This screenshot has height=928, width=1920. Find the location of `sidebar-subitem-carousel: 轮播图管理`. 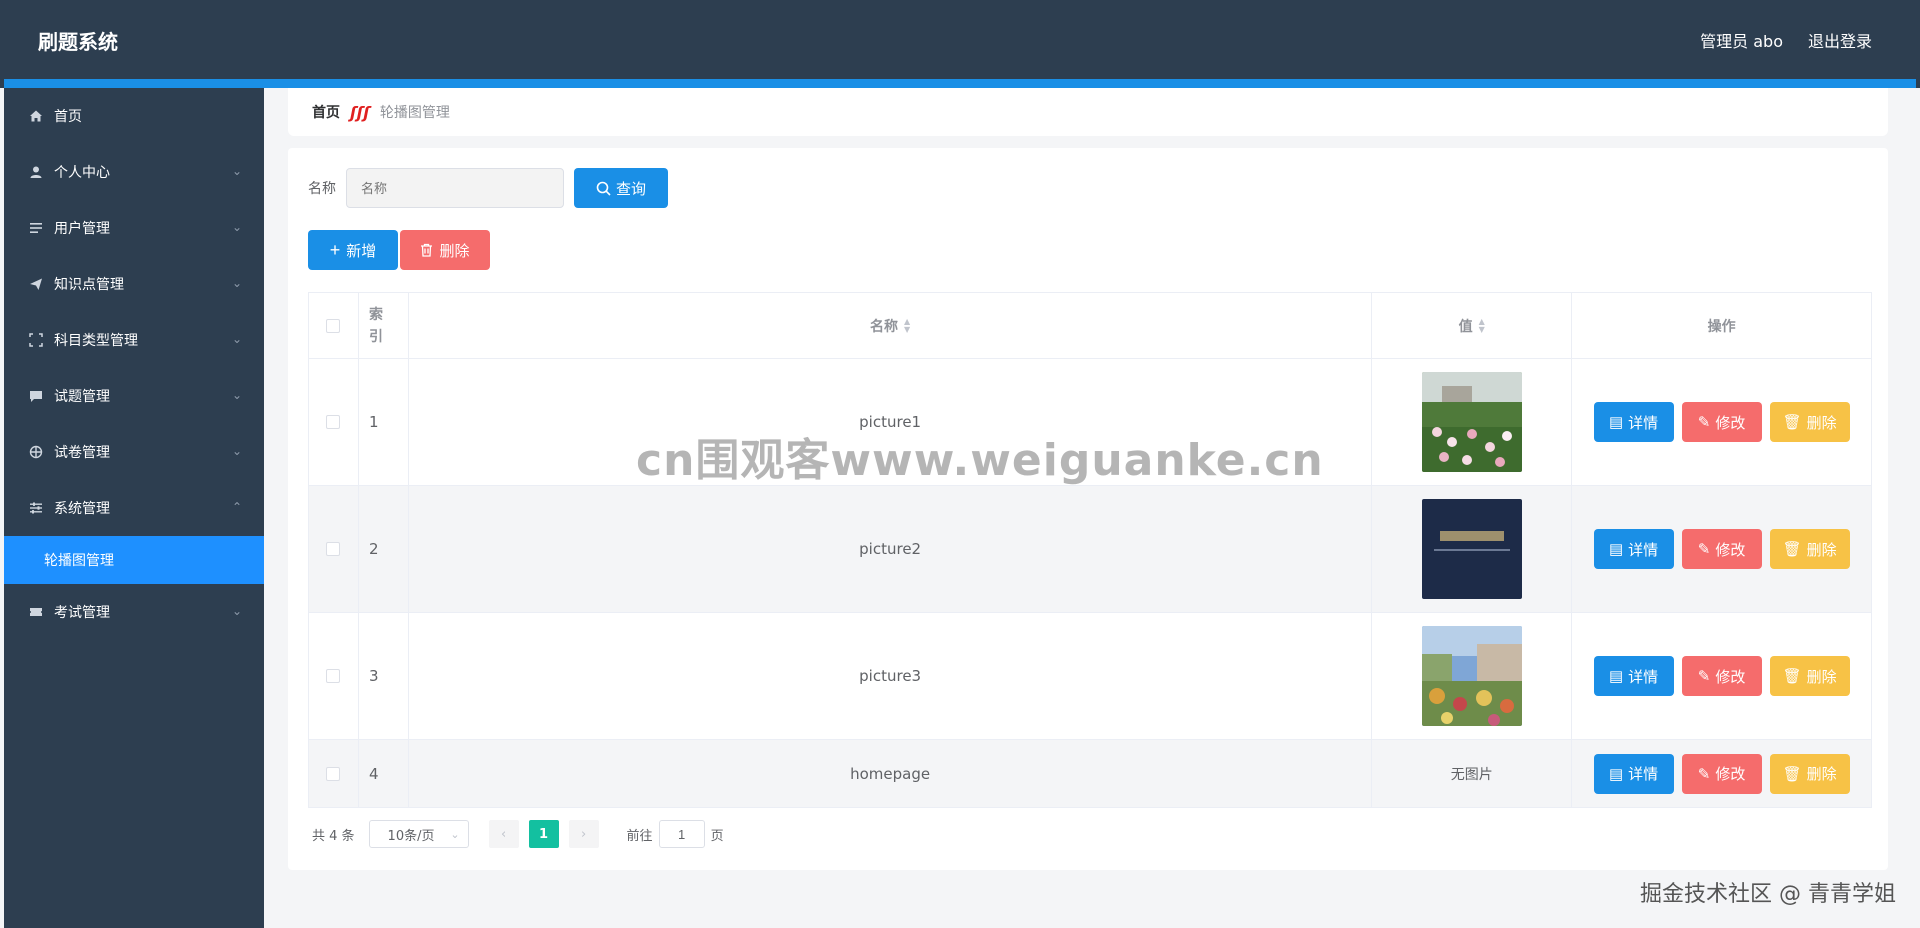

sidebar-subitem-carousel: 轮播图管理 is located at coordinates (134, 560).